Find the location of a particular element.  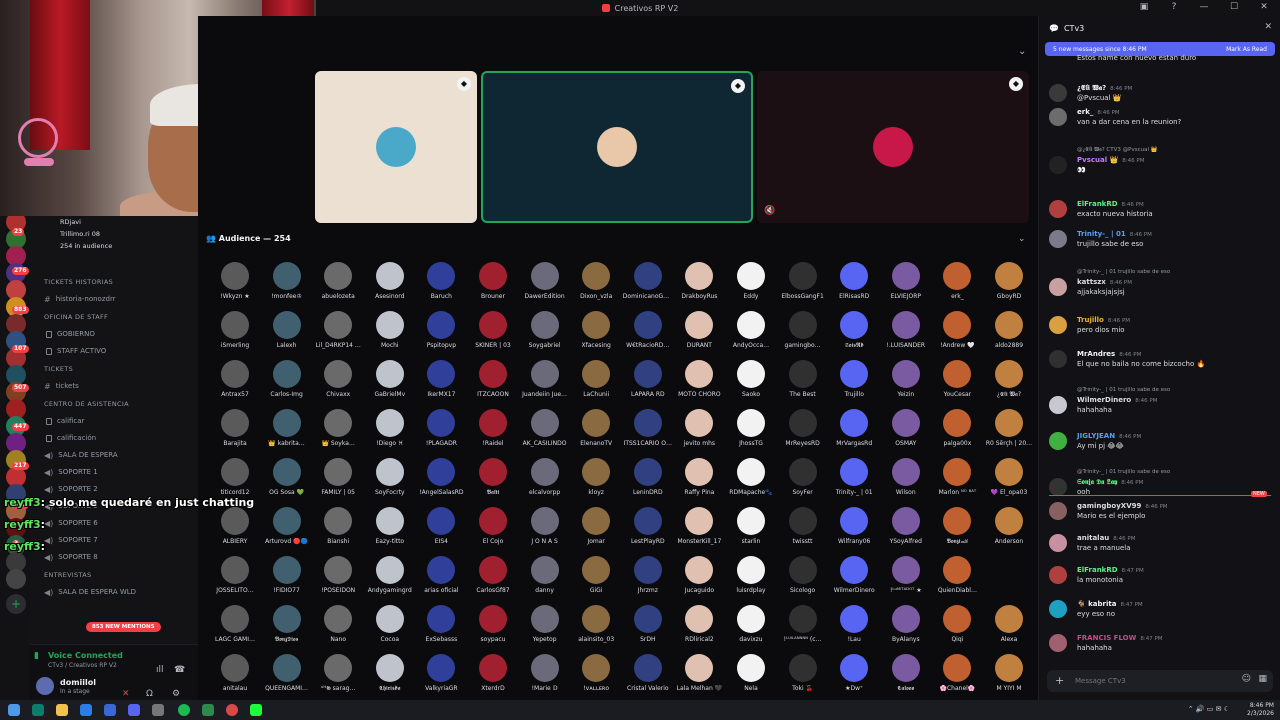

new-mentions-badge: 853 NEW MENTIONS is located at coordinates (123, 627).